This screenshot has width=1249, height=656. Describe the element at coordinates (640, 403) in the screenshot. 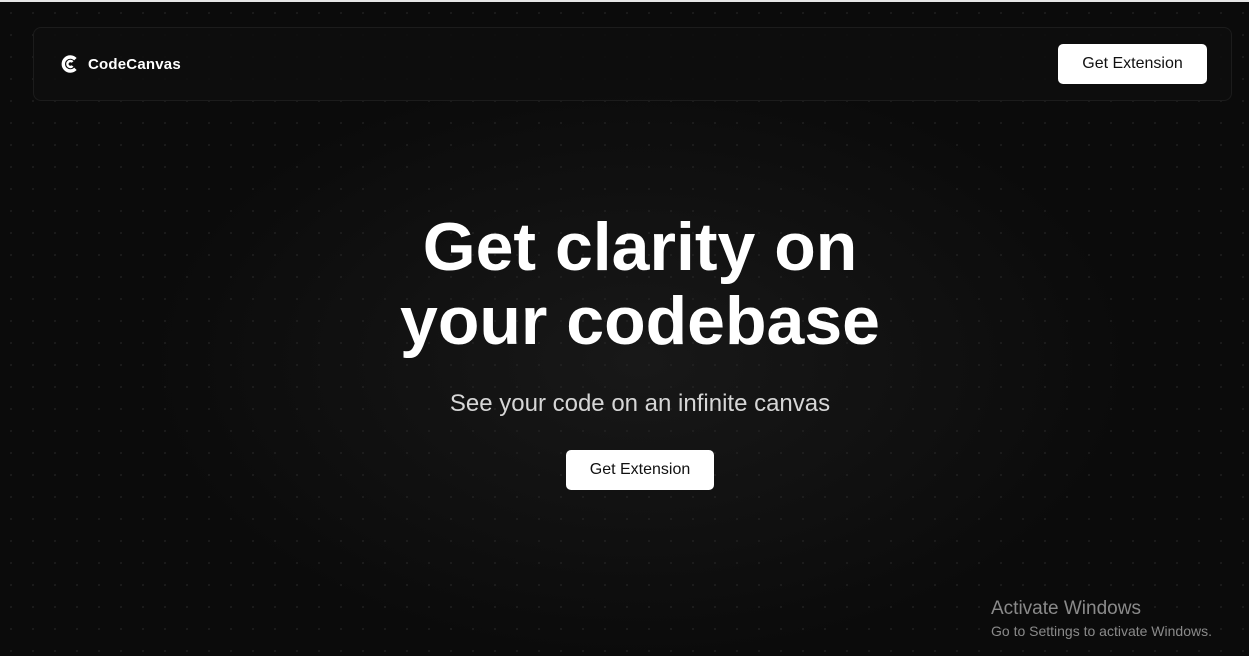

I see `hero-subtitle: See your code on an infinite canvas` at that location.